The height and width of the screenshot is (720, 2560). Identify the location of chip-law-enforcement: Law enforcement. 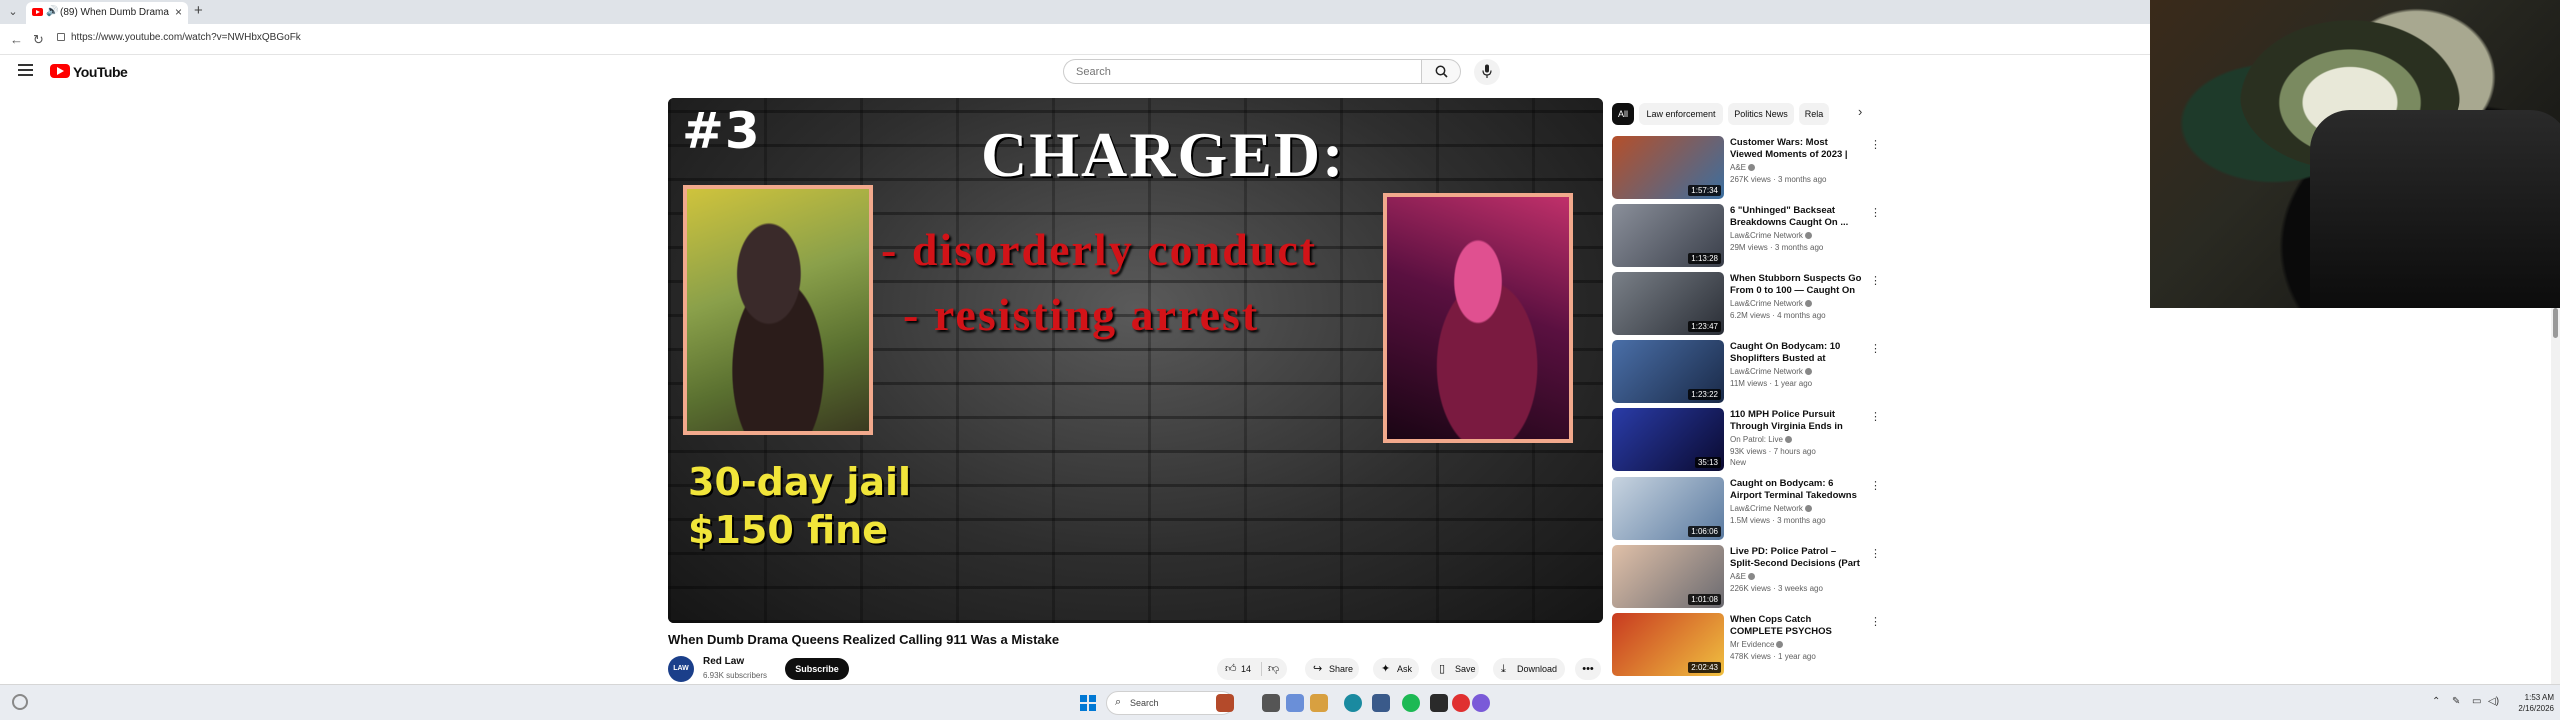
(1681, 114).